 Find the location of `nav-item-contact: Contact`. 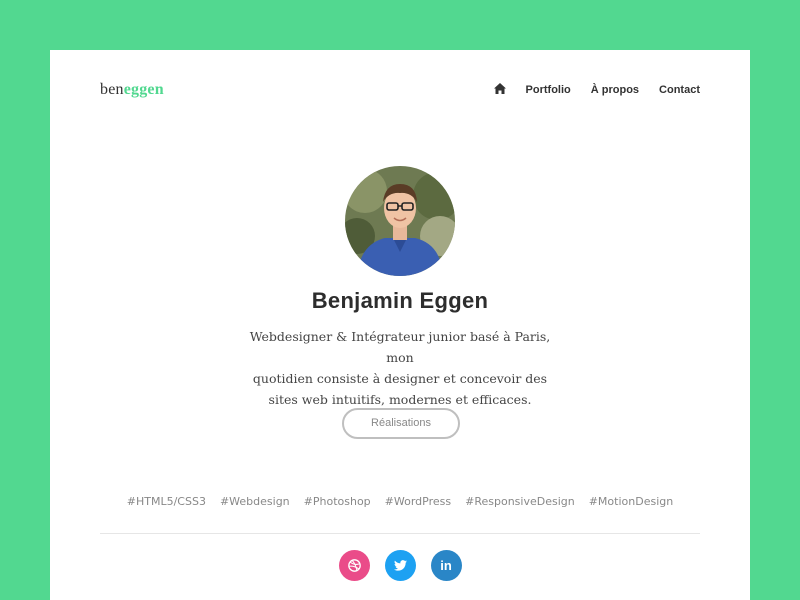

nav-item-contact: Contact is located at coordinates (679, 90).